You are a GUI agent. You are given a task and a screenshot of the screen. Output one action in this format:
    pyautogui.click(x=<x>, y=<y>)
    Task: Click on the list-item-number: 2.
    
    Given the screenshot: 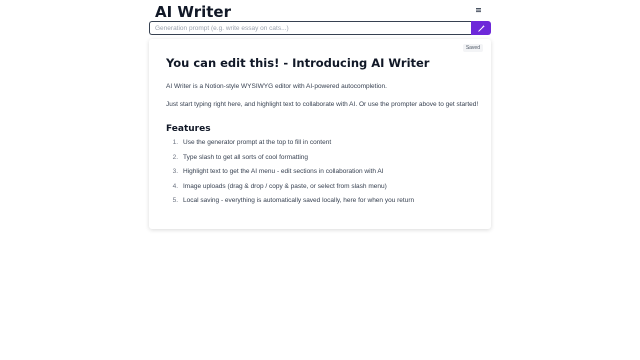 What is the action you would take?
    pyautogui.click(x=175, y=157)
    